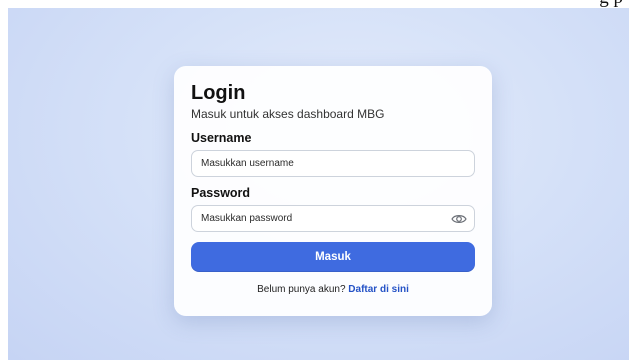  Describe the element at coordinates (459, 219) in the screenshot. I see `eye-icon` at that location.